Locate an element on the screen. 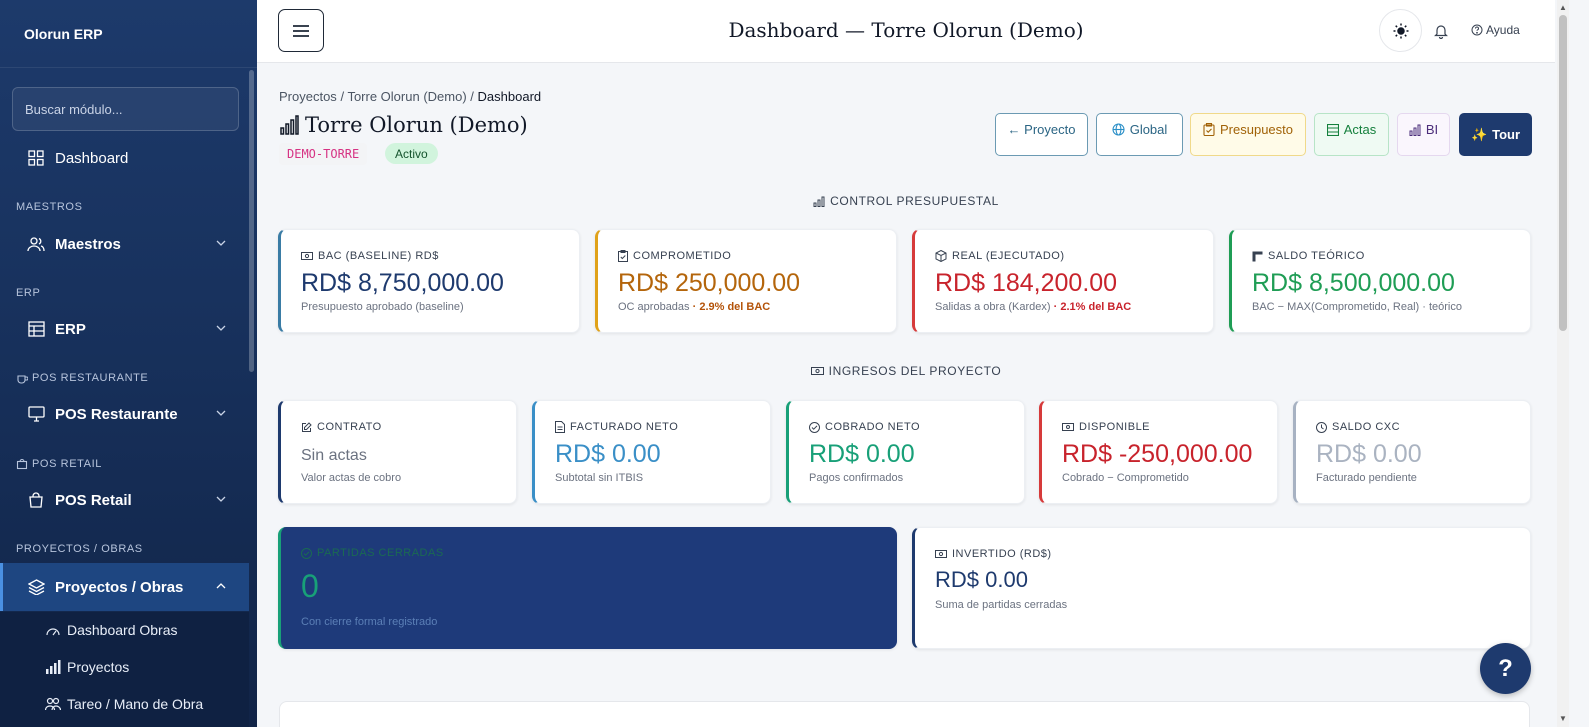 This screenshot has height=727, width=1589. globe-icon is located at coordinates (1118, 129).